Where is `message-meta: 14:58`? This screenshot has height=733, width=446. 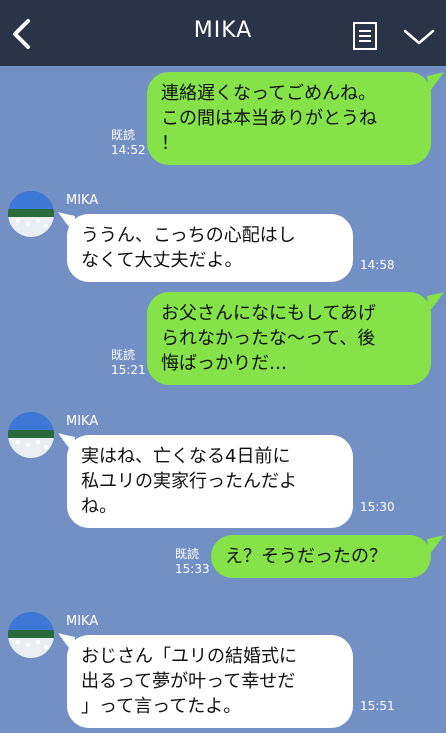
message-meta: 14:58 is located at coordinates (377, 265).